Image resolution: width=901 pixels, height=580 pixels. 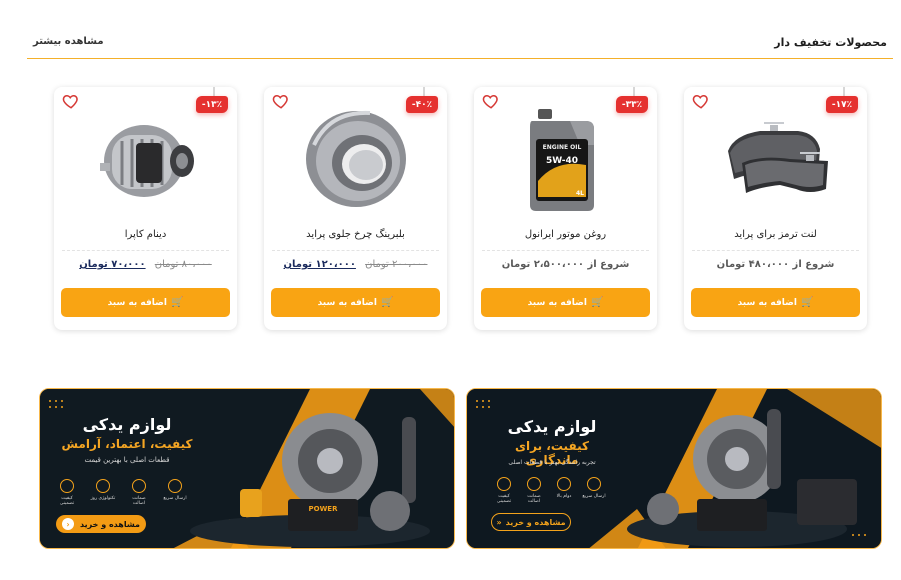 What do you see at coordinates (499, 522) in the screenshot?
I see `chevron-left-icon: «` at bounding box center [499, 522].